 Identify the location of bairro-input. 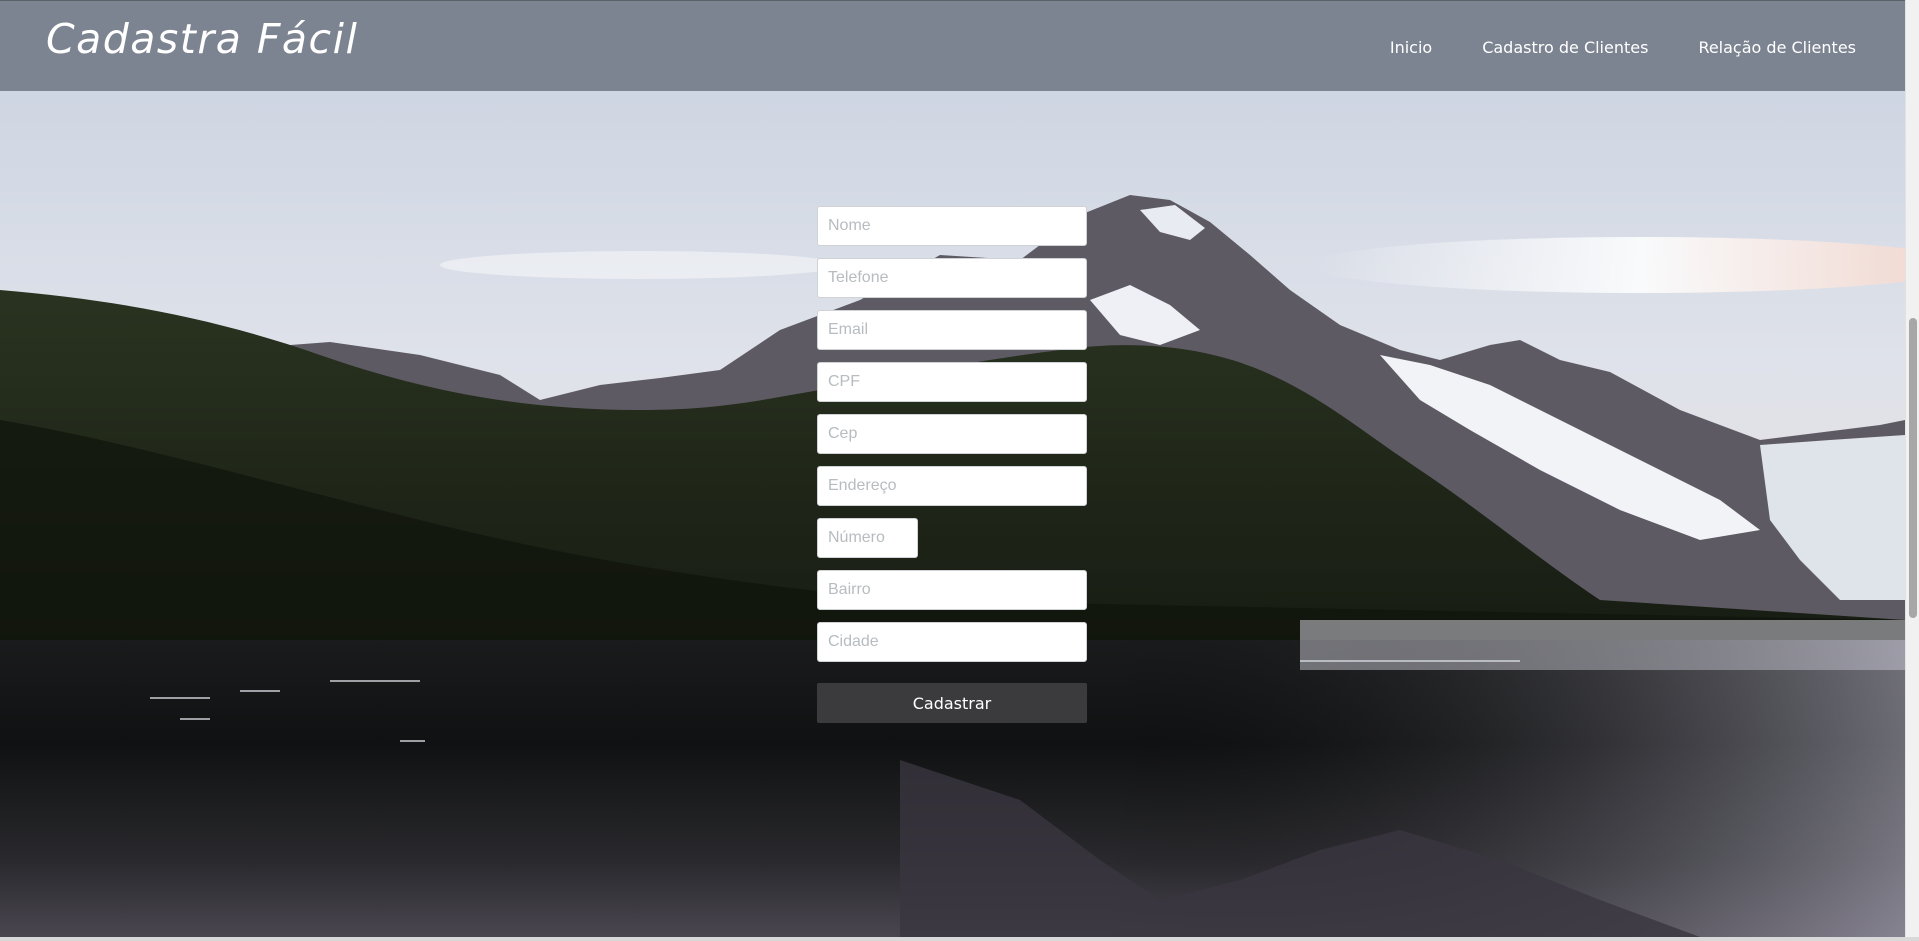
(952, 590).